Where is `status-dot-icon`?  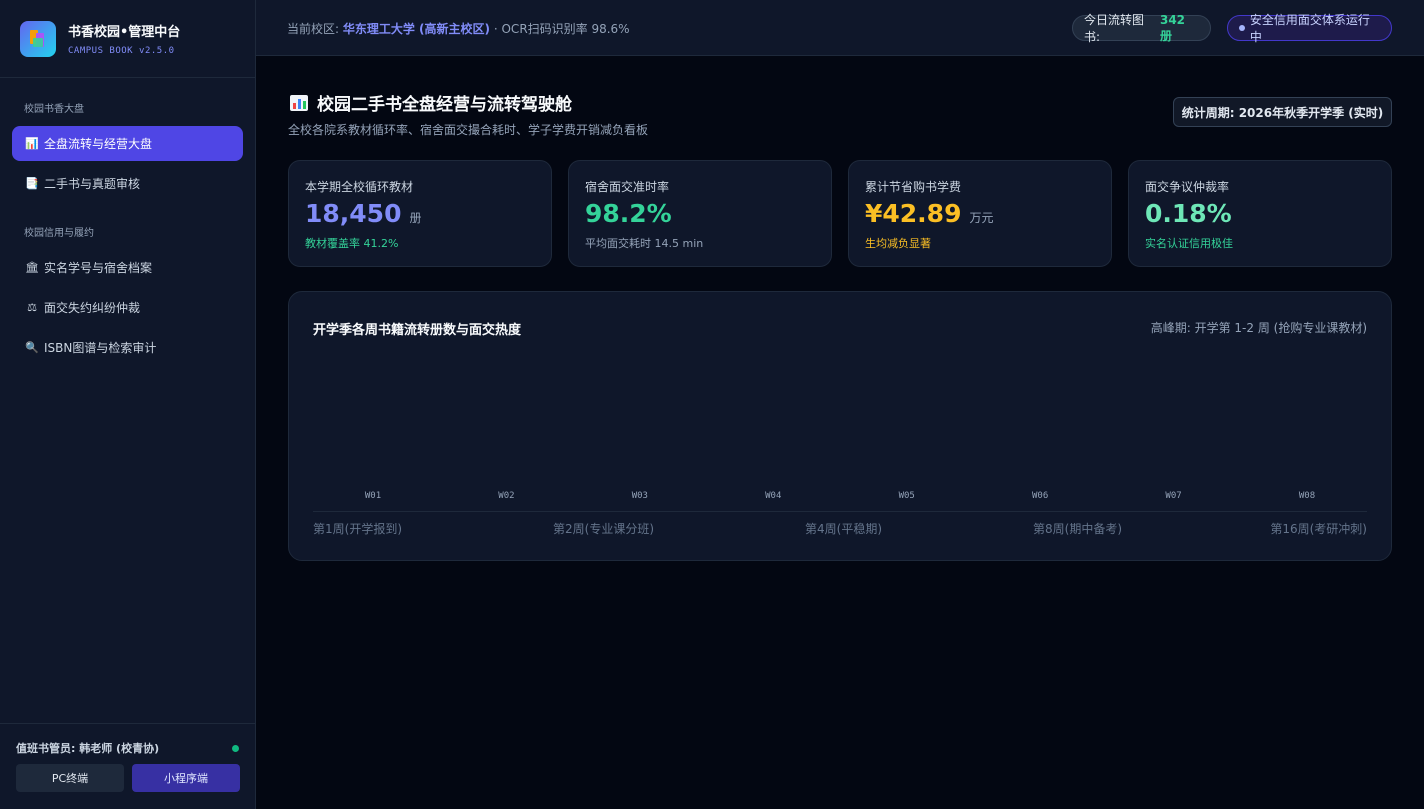 status-dot-icon is located at coordinates (1242, 28).